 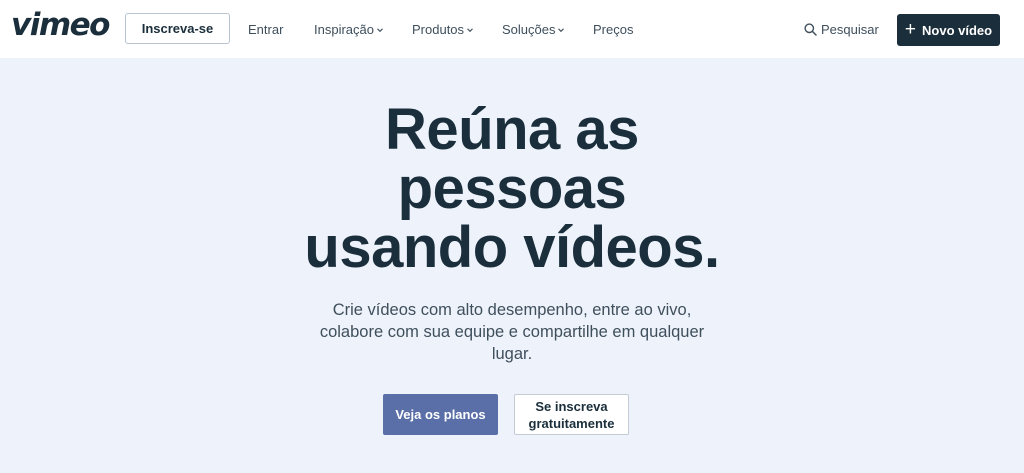 I want to click on view-plans-button: Veja os planos, so click(x=440, y=414).